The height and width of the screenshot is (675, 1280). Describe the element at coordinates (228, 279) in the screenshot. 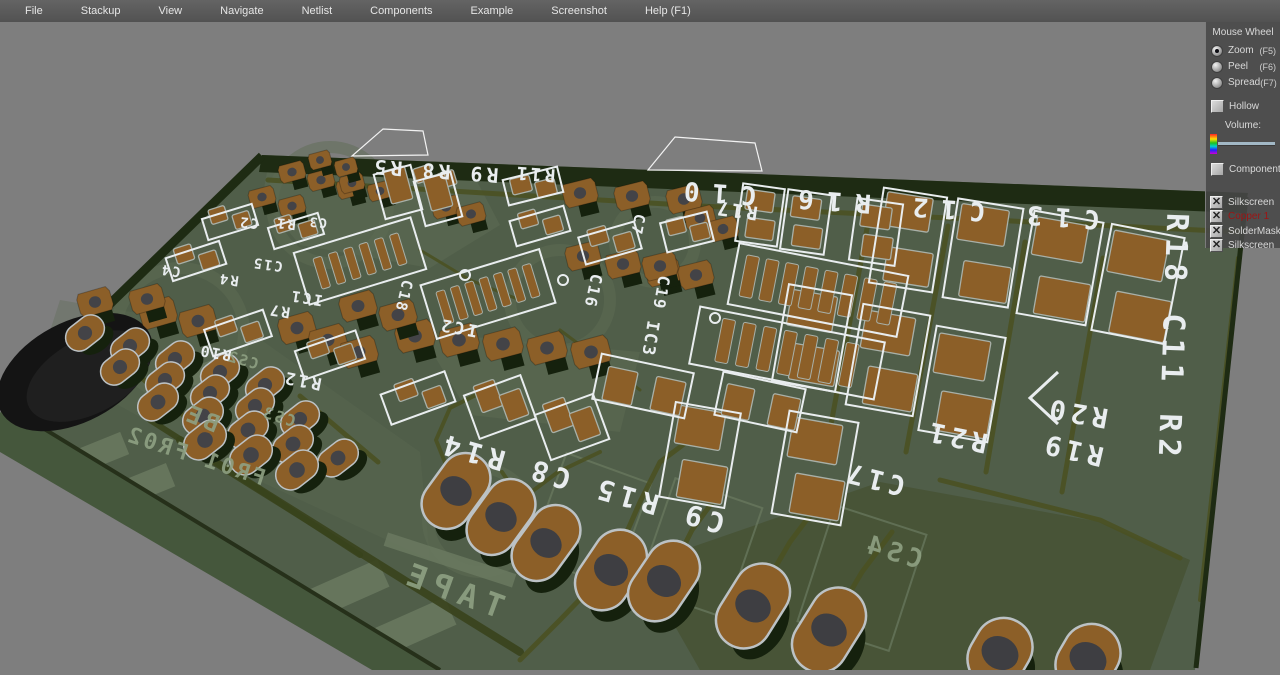

I see `silkscreen-label: R4` at that location.